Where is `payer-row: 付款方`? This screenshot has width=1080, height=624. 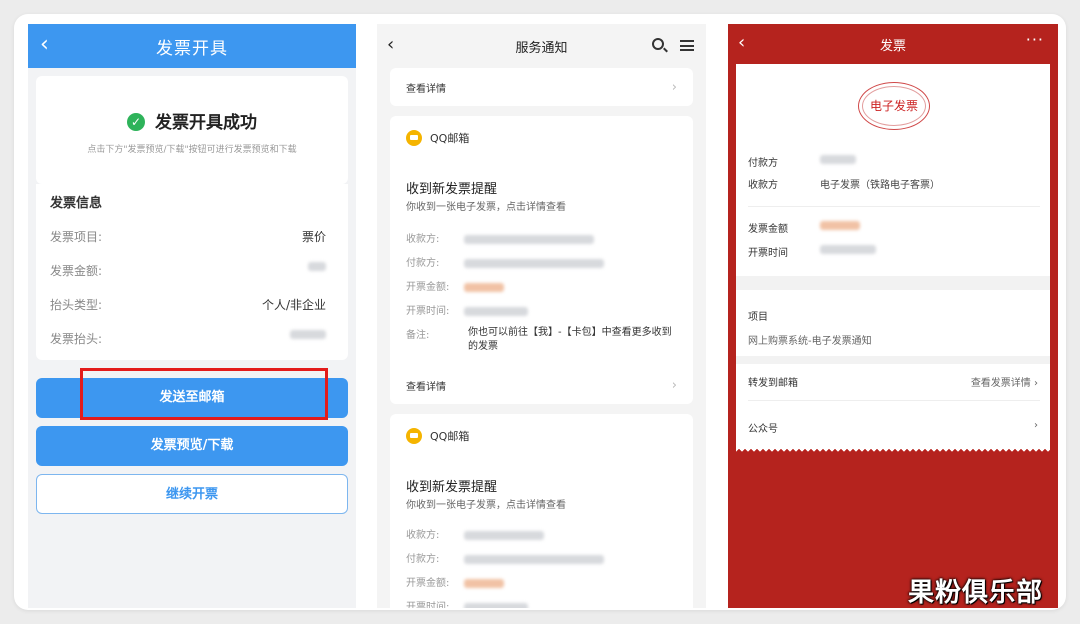 payer-row: 付款方 is located at coordinates (802, 161).